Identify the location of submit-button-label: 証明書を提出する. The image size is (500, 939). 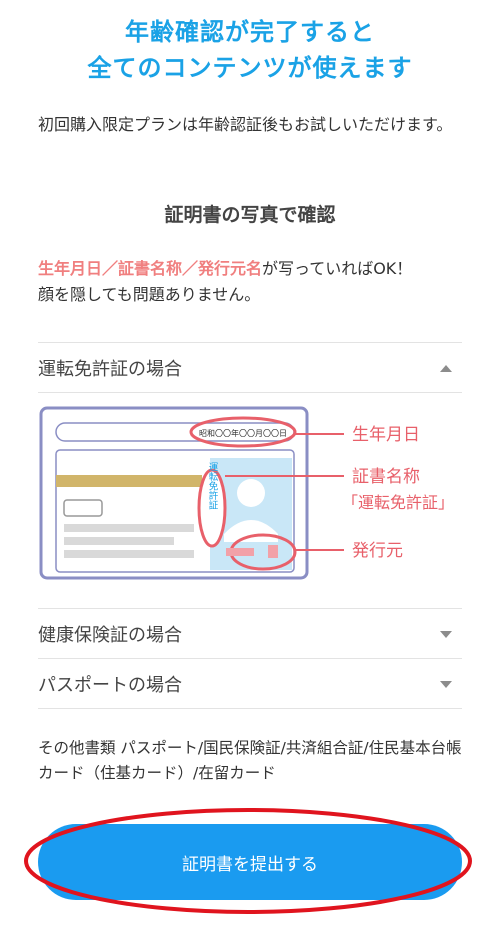
(250, 864).